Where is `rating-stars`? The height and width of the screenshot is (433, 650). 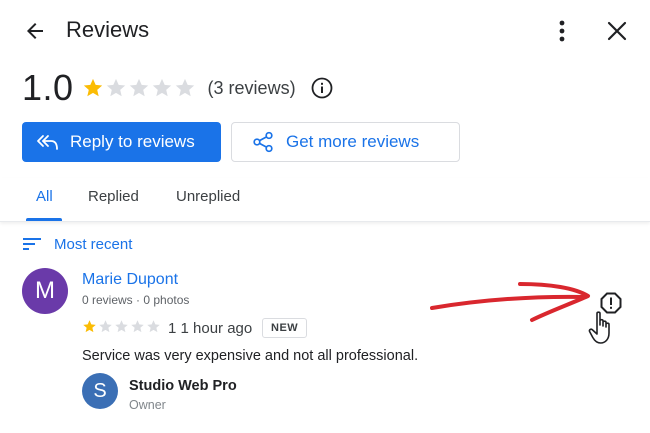
rating-stars is located at coordinates (139, 88).